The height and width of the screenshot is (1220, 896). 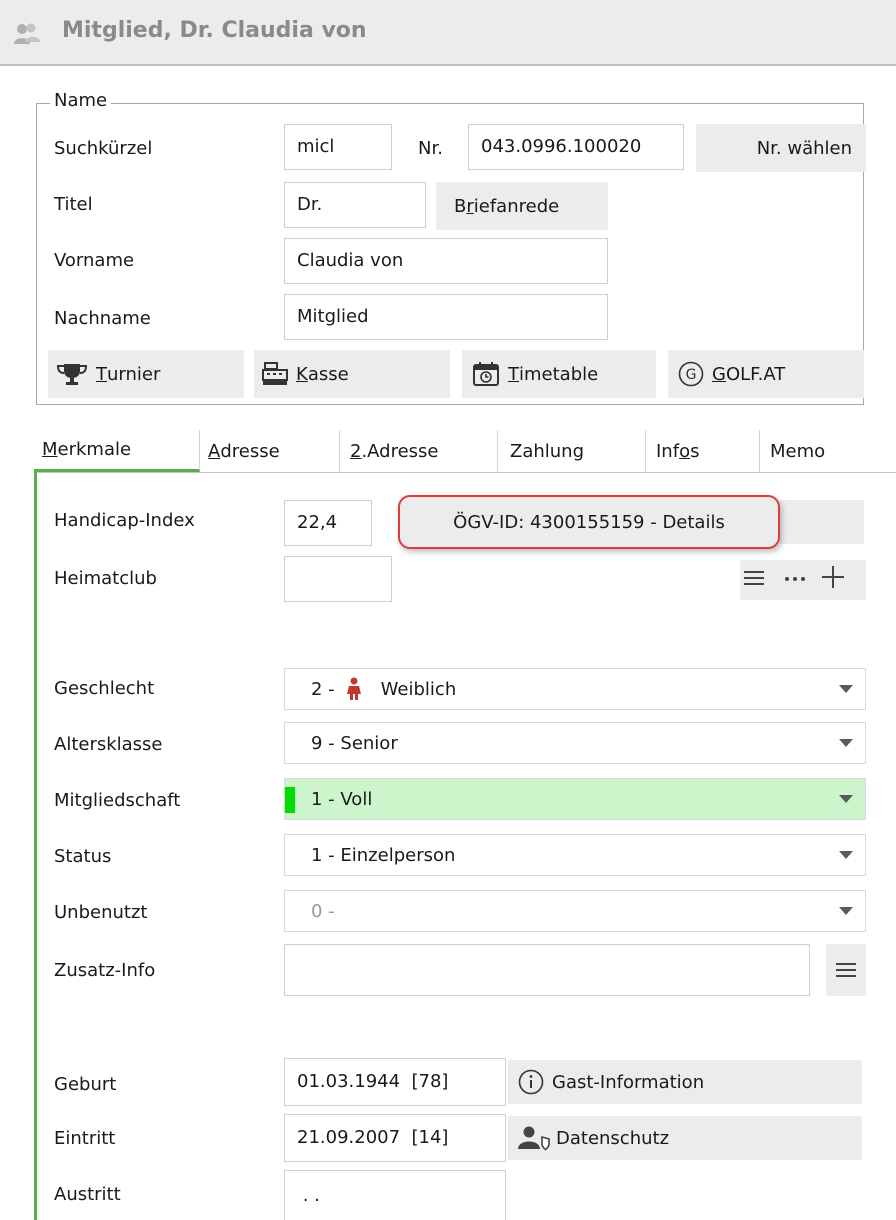 What do you see at coordinates (117, 800) in the screenshot?
I see `mitgliedschaft-label: Mitgliedschaft` at bounding box center [117, 800].